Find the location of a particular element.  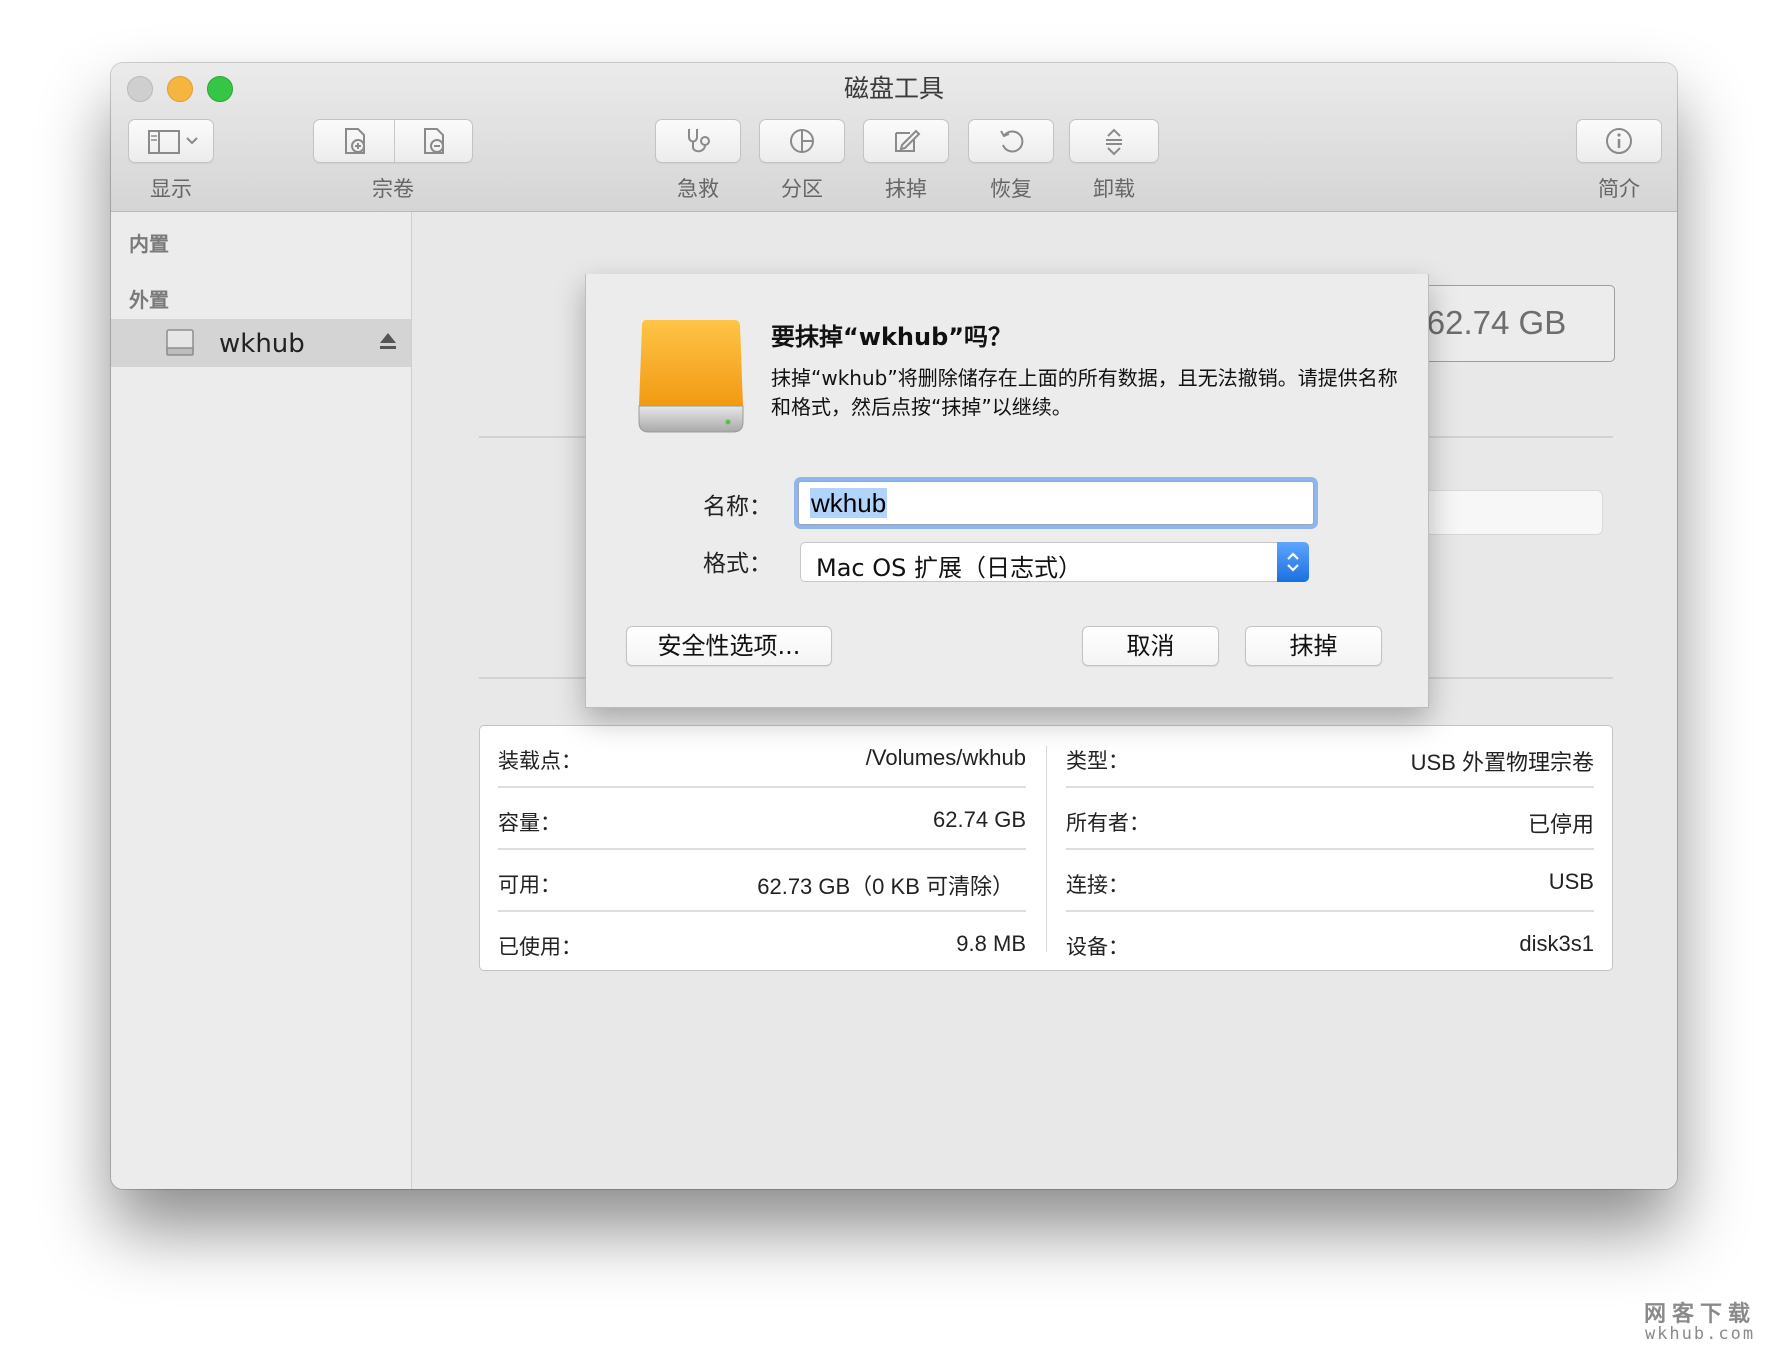

format-label: 格式： is located at coordinates (737, 564).